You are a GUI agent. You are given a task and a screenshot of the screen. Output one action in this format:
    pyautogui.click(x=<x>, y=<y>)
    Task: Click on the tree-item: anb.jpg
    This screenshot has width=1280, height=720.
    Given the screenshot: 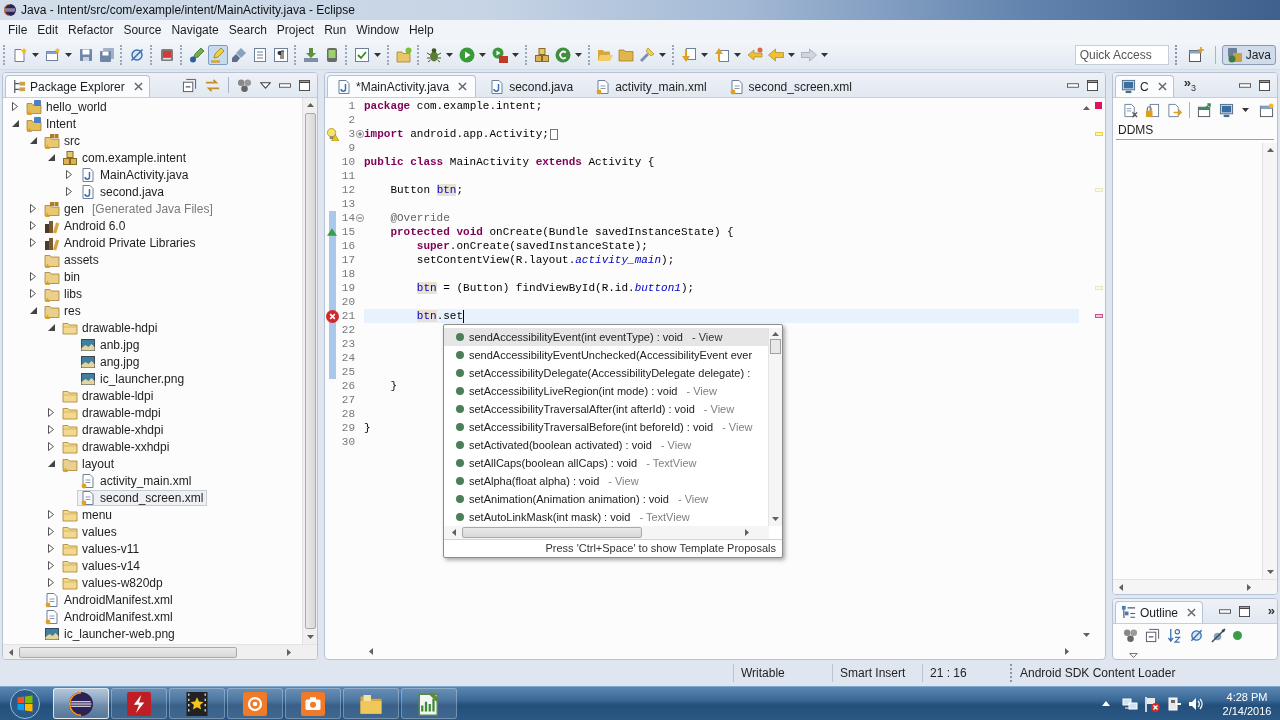 What is the action you would take?
    pyautogui.click(x=110, y=344)
    